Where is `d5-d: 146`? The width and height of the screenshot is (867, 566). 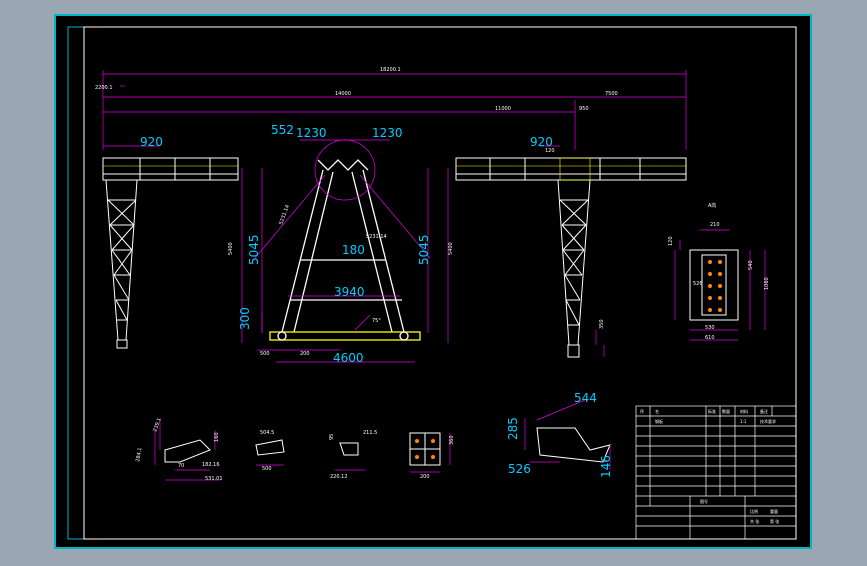
d5-d: 146 is located at coordinates (606, 466).